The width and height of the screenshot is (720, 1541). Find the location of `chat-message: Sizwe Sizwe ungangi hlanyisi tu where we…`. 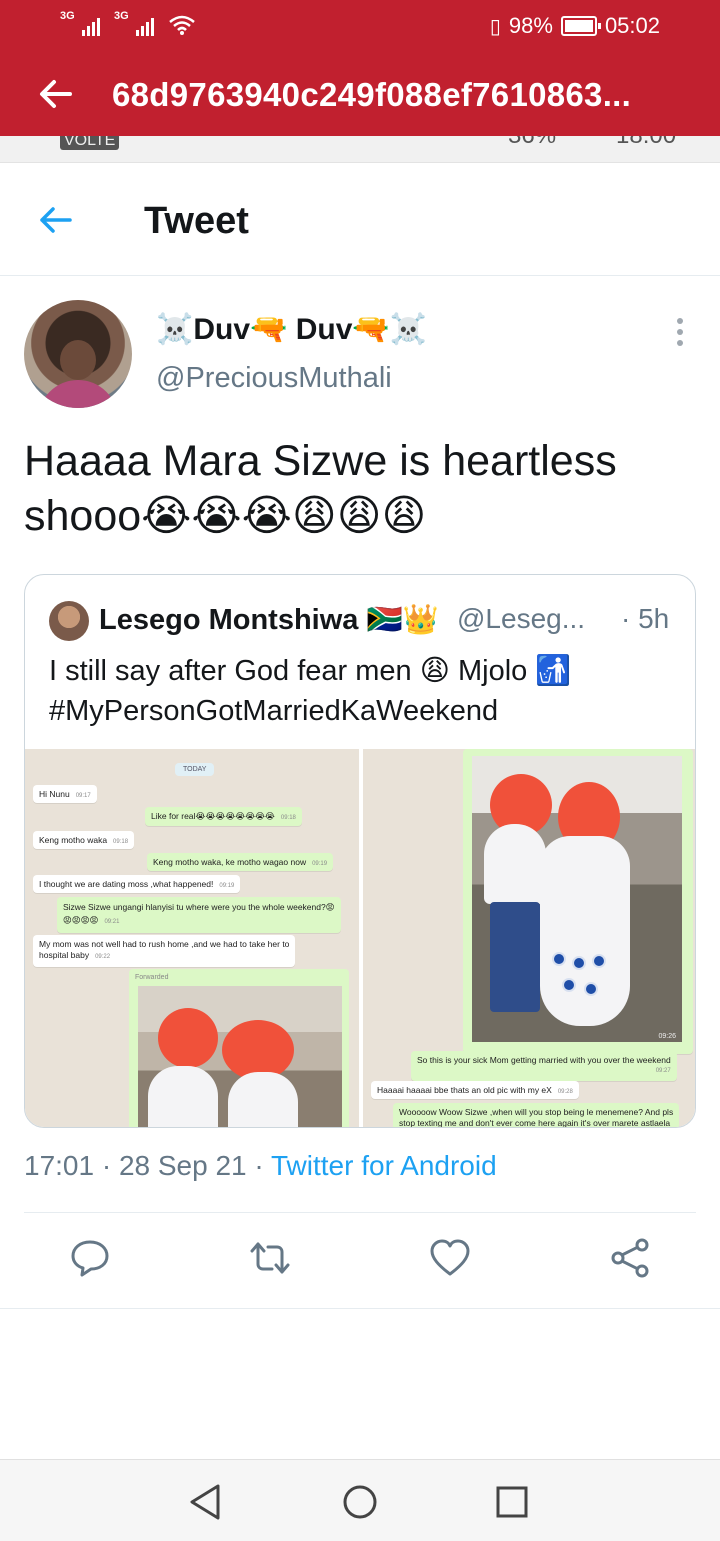

chat-message: Sizwe Sizwe ungangi hlanyisi tu where we… is located at coordinates (199, 915).